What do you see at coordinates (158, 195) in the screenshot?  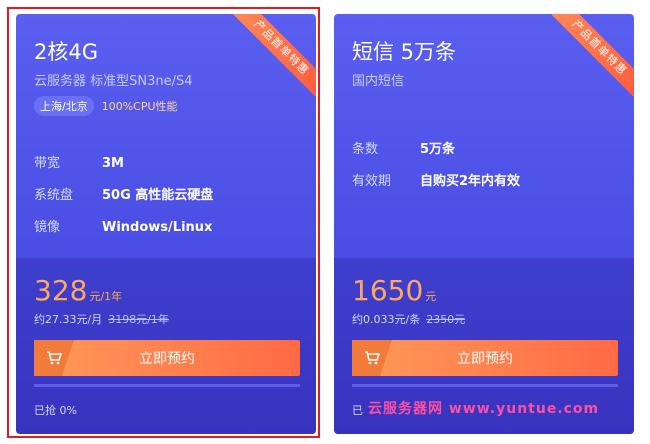 I see `spec-value: 50G 高性能云硬盘` at bounding box center [158, 195].